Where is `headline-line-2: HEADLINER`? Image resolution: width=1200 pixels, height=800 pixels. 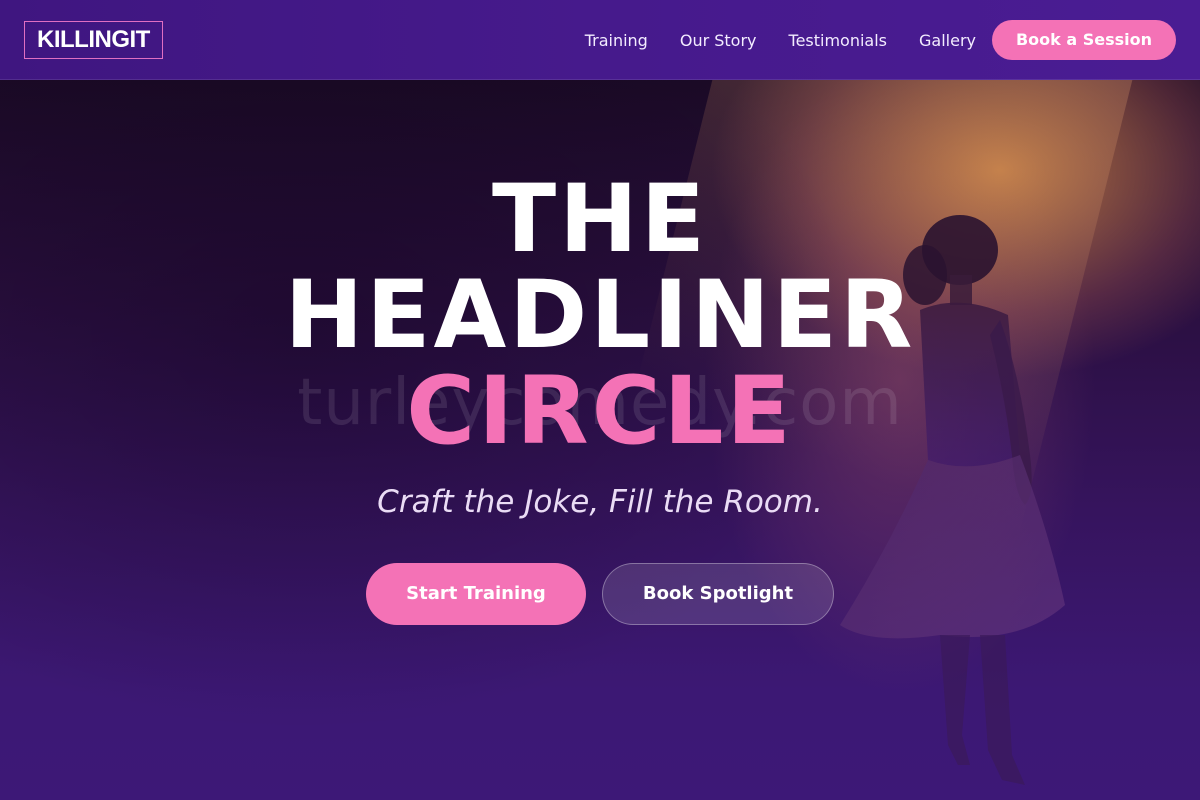
headline-line-2: HEADLINER is located at coordinates (600, 315).